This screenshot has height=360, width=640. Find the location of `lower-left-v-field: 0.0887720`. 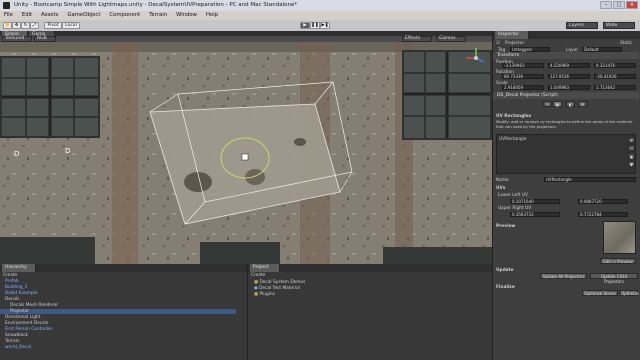

lower-left-v-field: 0.0887720 is located at coordinates (603, 201).